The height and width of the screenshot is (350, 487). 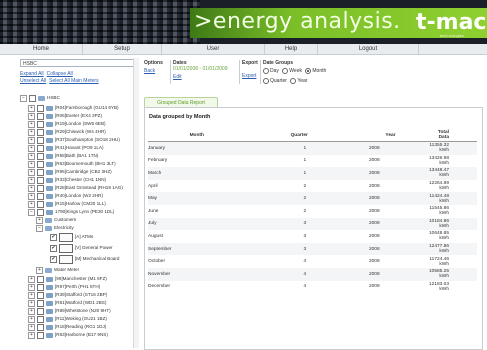 What do you see at coordinates (64, 287) in the screenshot?
I see `tree-node-site: + [R97]Perth (PH1 5TH)` at bounding box center [64, 287].